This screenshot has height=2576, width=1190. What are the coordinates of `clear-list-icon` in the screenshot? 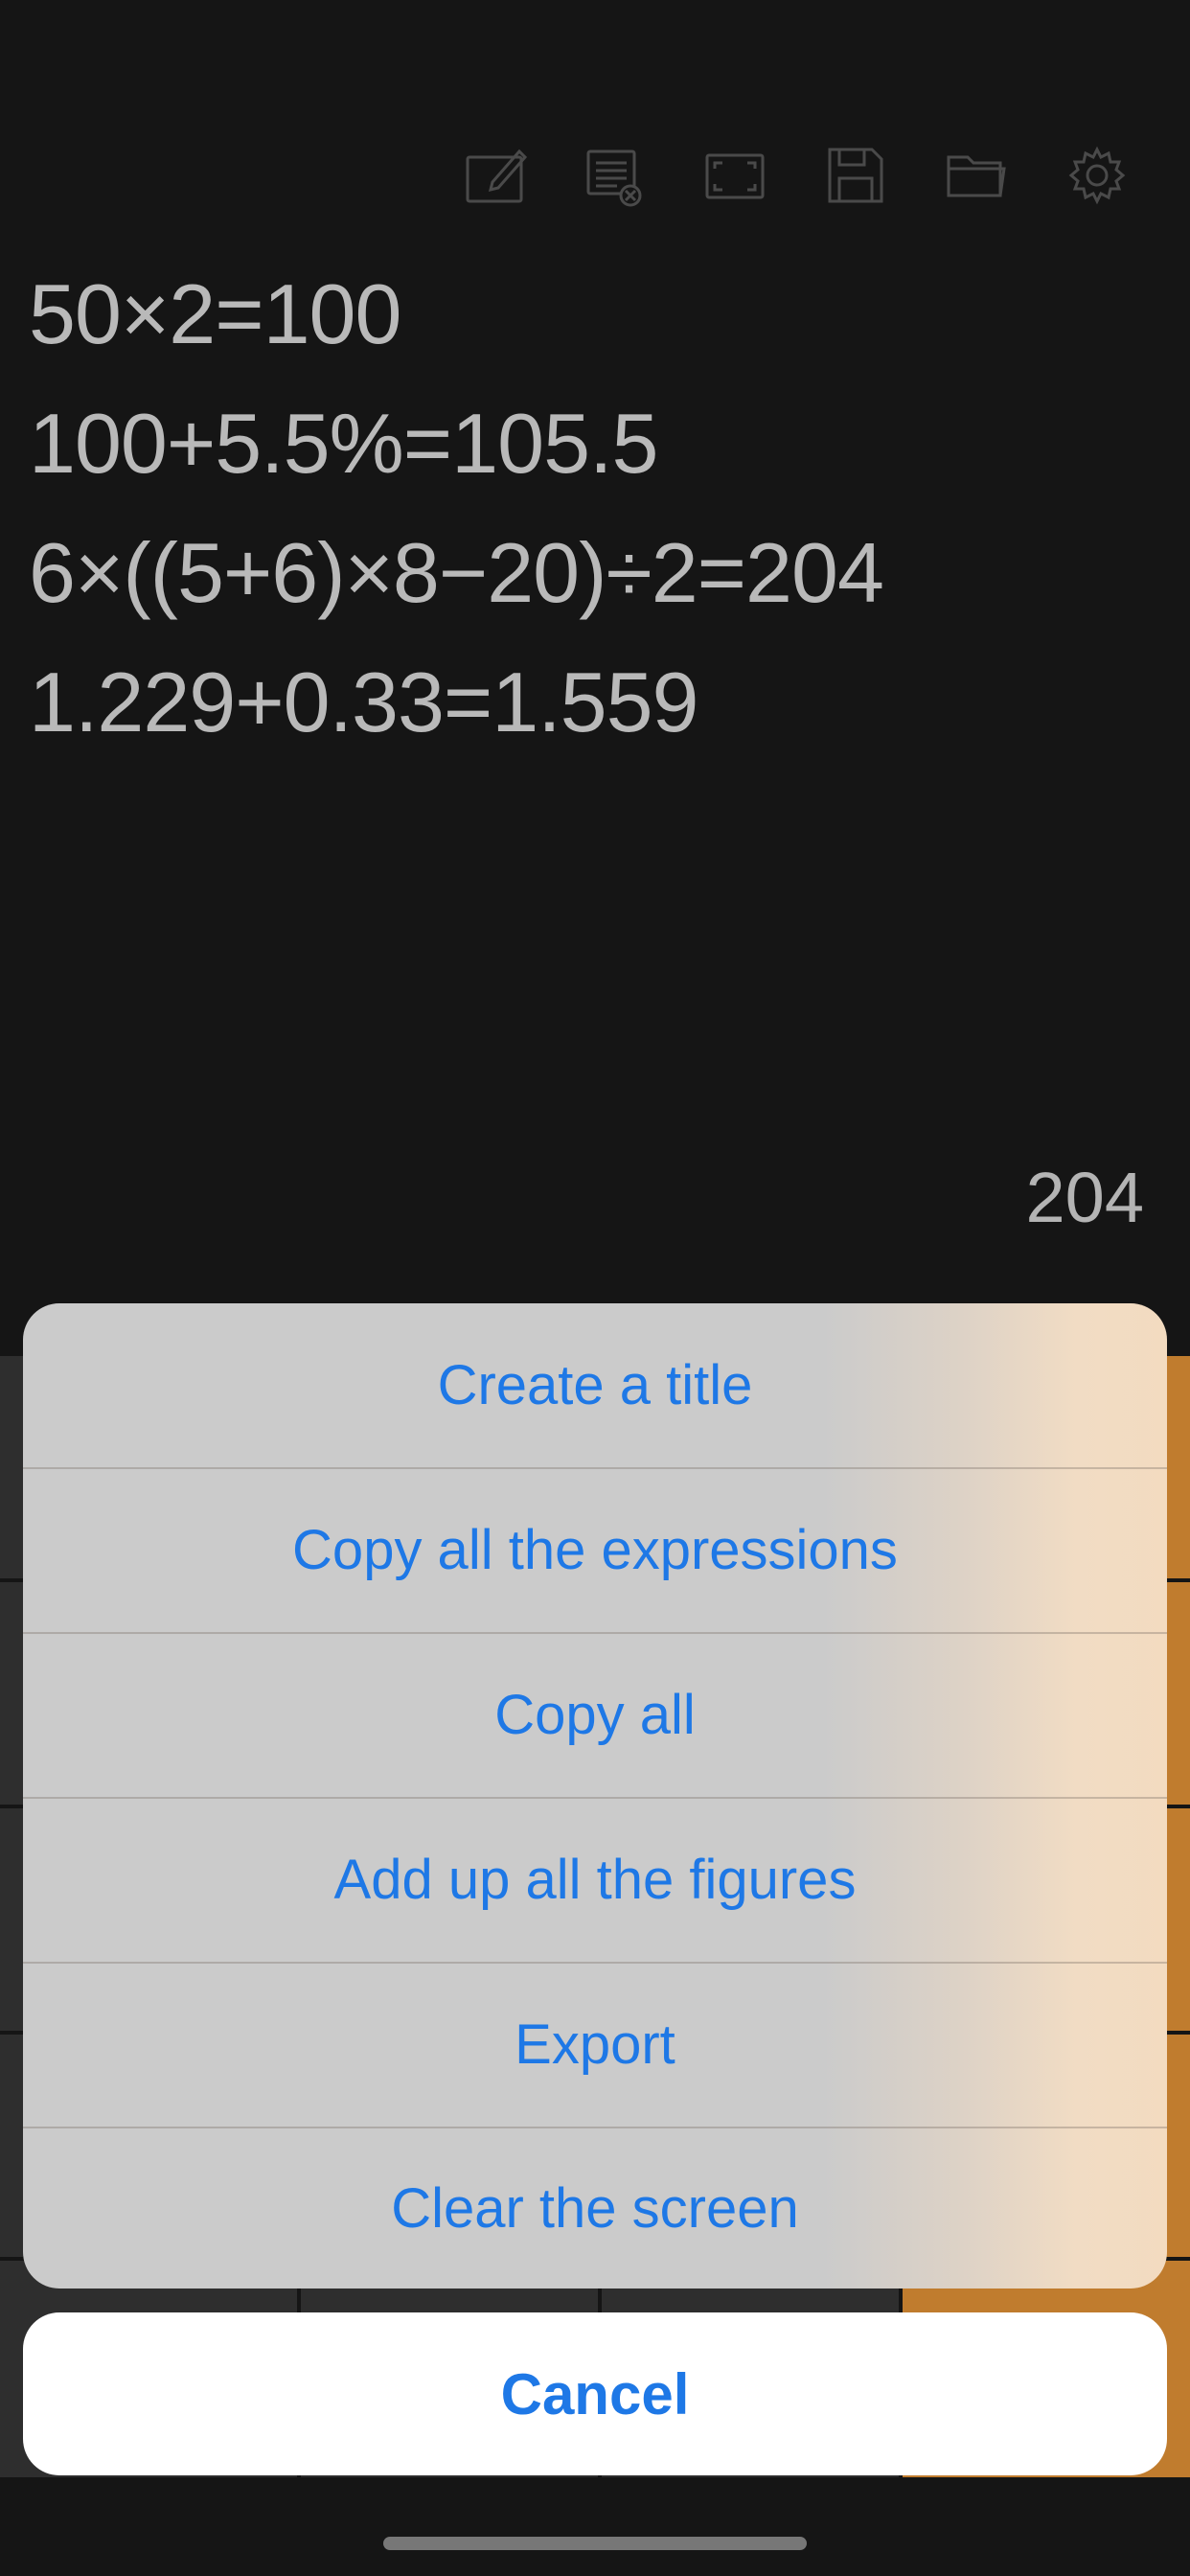 It's located at (615, 175).